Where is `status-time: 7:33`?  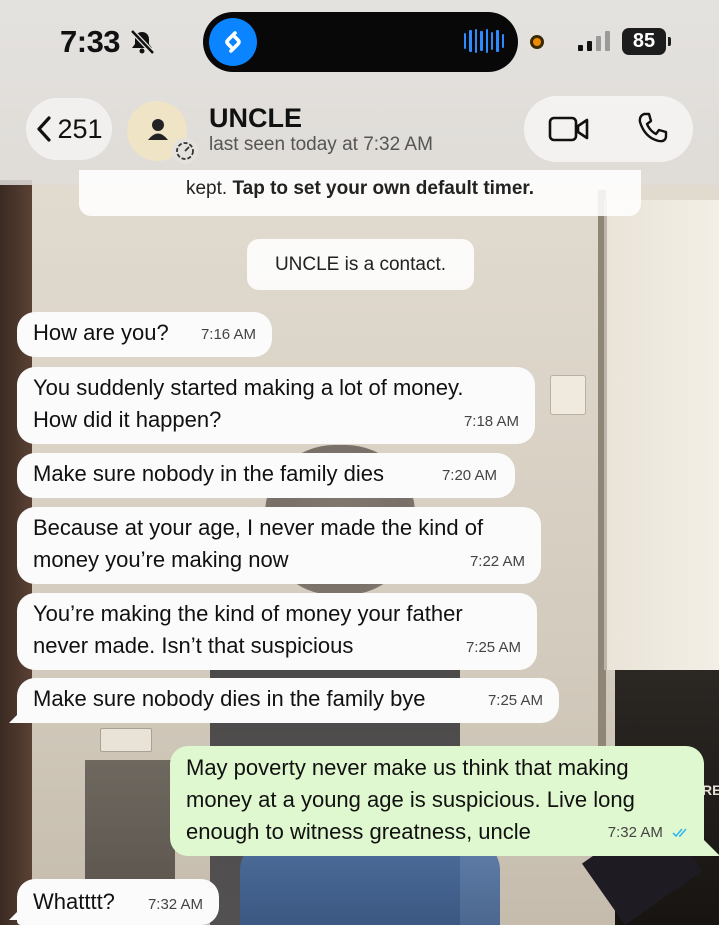
status-time: 7:33 is located at coordinates (90, 41).